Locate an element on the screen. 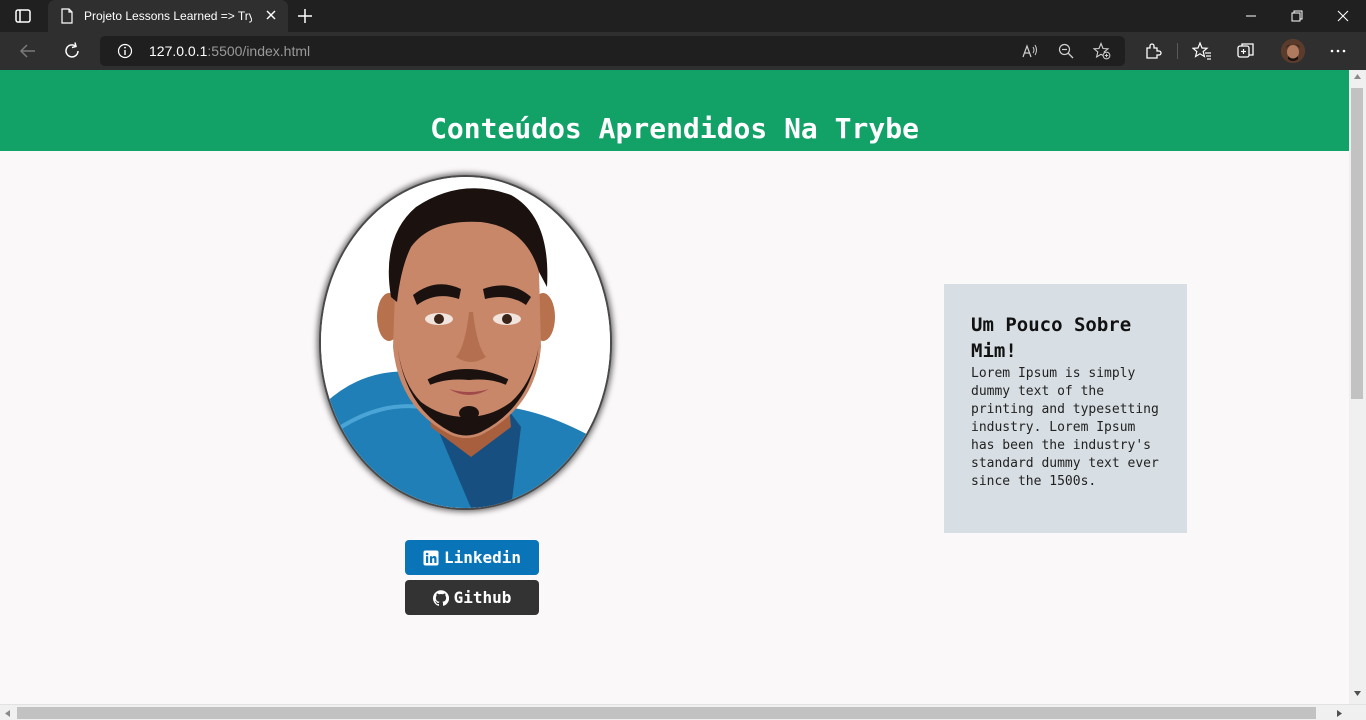 Image resolution: width=1366 pixels, height=720 pixels. minimize-window-icon is located at coordinates (1251, 16).